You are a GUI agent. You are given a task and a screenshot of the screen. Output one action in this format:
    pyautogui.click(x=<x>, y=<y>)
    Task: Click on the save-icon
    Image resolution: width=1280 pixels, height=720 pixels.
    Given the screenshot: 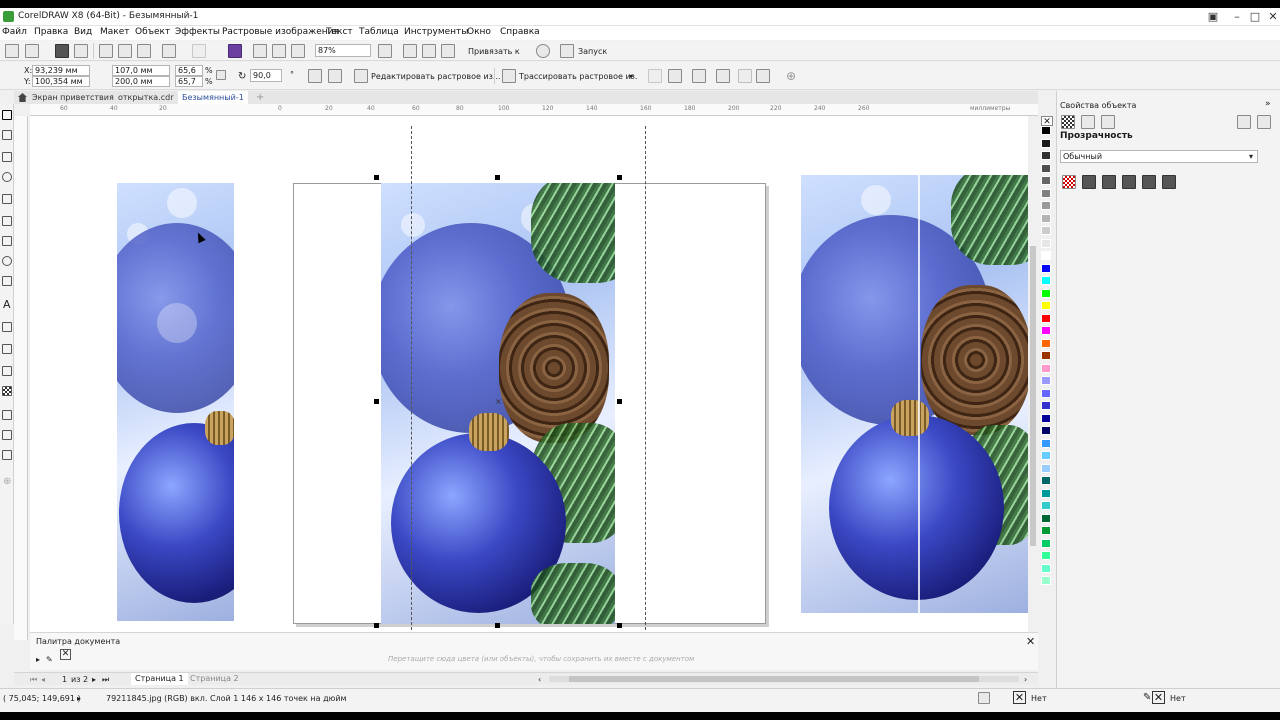 What is the action you would take?
    pyautogui.click(x=62, y=51)
    